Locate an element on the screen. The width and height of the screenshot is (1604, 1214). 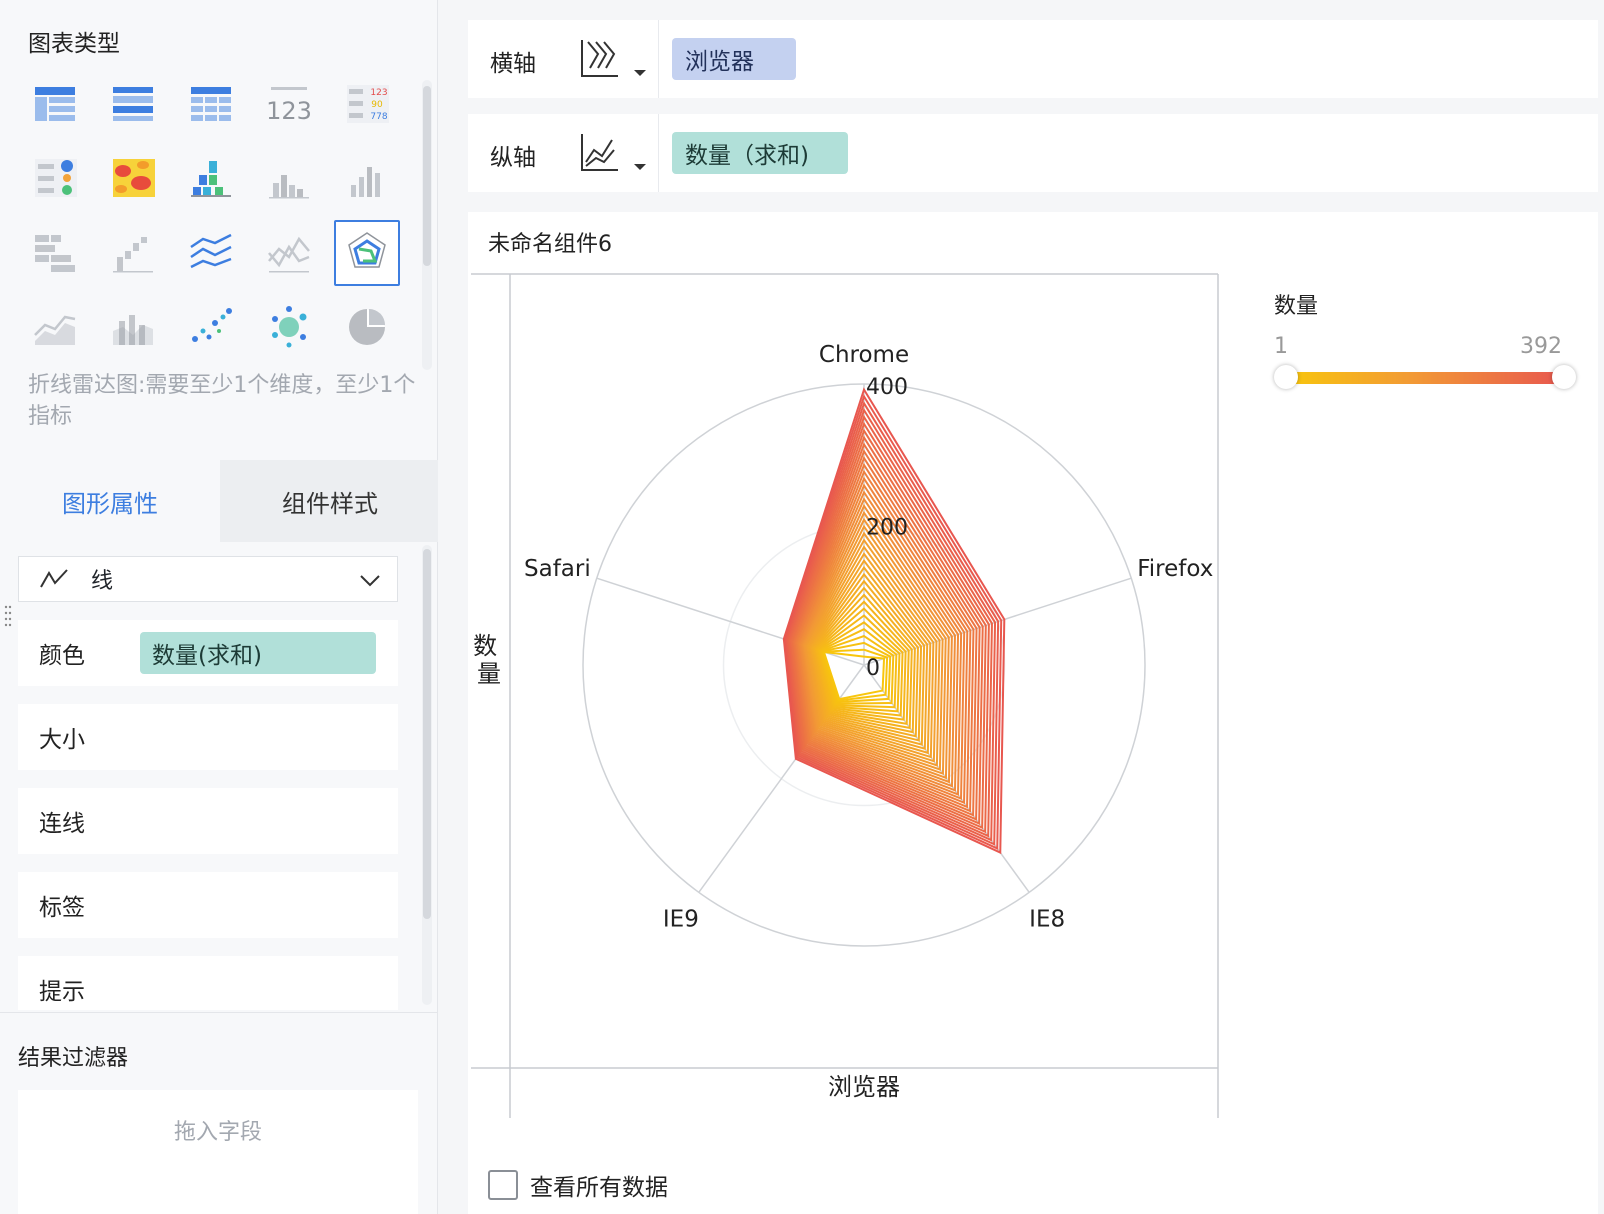
bar-table-icon is located at coordinates (55, 253).